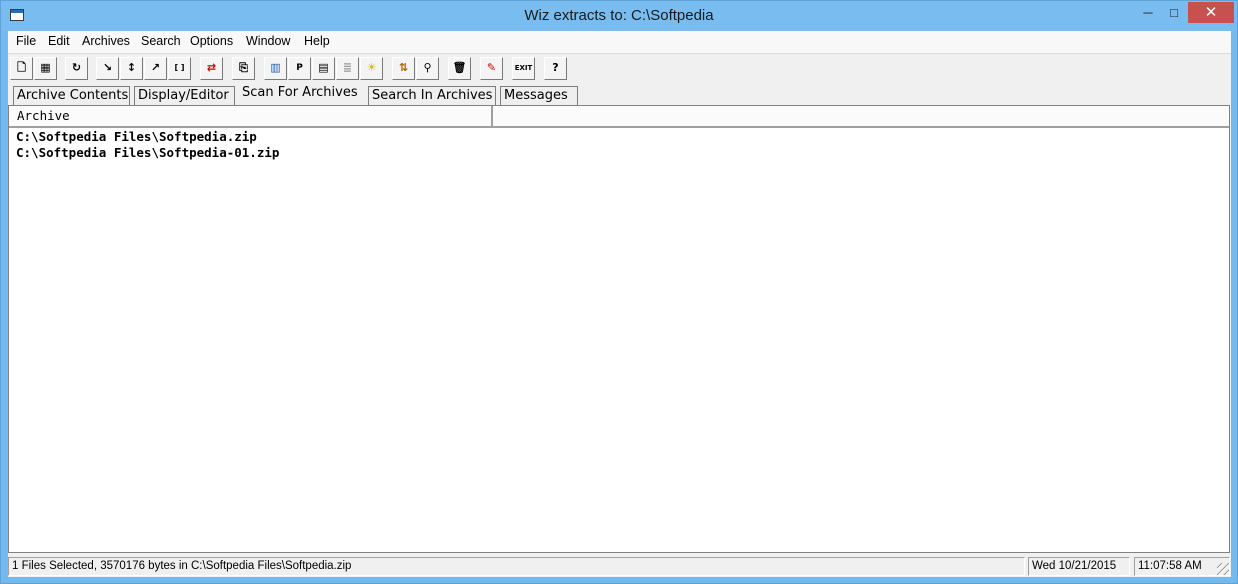 The width and height of the screenshot is (1238, 584). Describe the element at coordinates (539, 95) in the screenshot. I see `tab-messages: Messages` at that location.